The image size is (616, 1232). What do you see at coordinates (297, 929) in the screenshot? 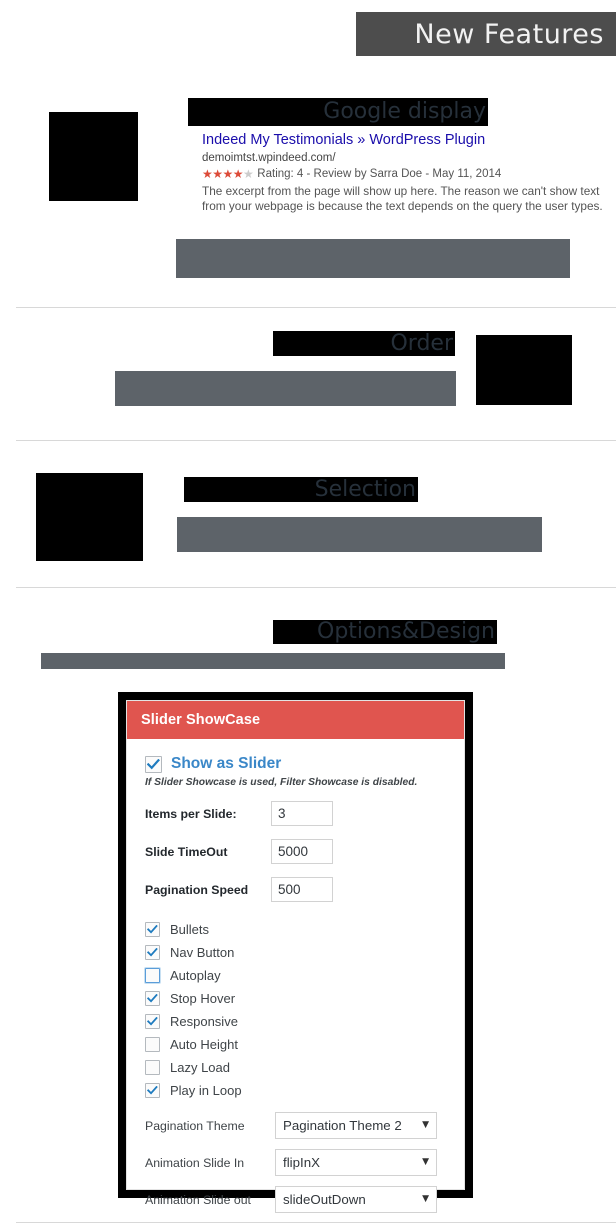
I see `checkbox-row-bullets: Bullets` at bounding box center [297, 929].